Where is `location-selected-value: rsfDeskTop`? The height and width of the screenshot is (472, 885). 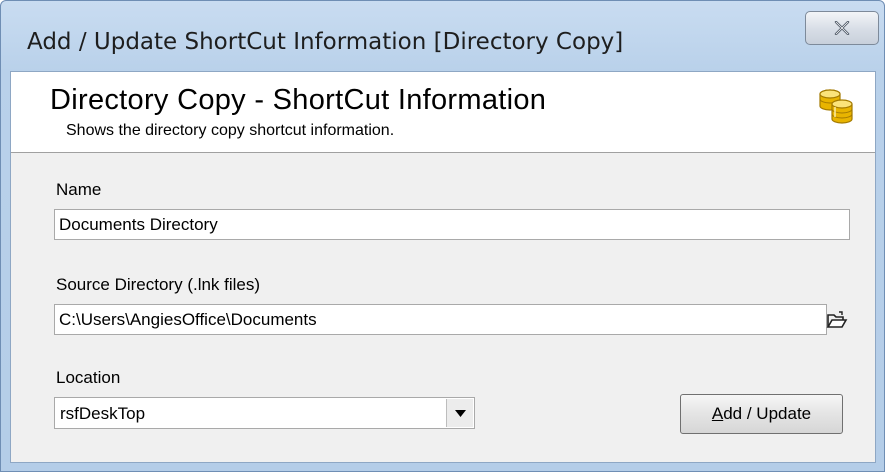
location-selected-value: rsfDeskTop is located at coordinates (103, 413).